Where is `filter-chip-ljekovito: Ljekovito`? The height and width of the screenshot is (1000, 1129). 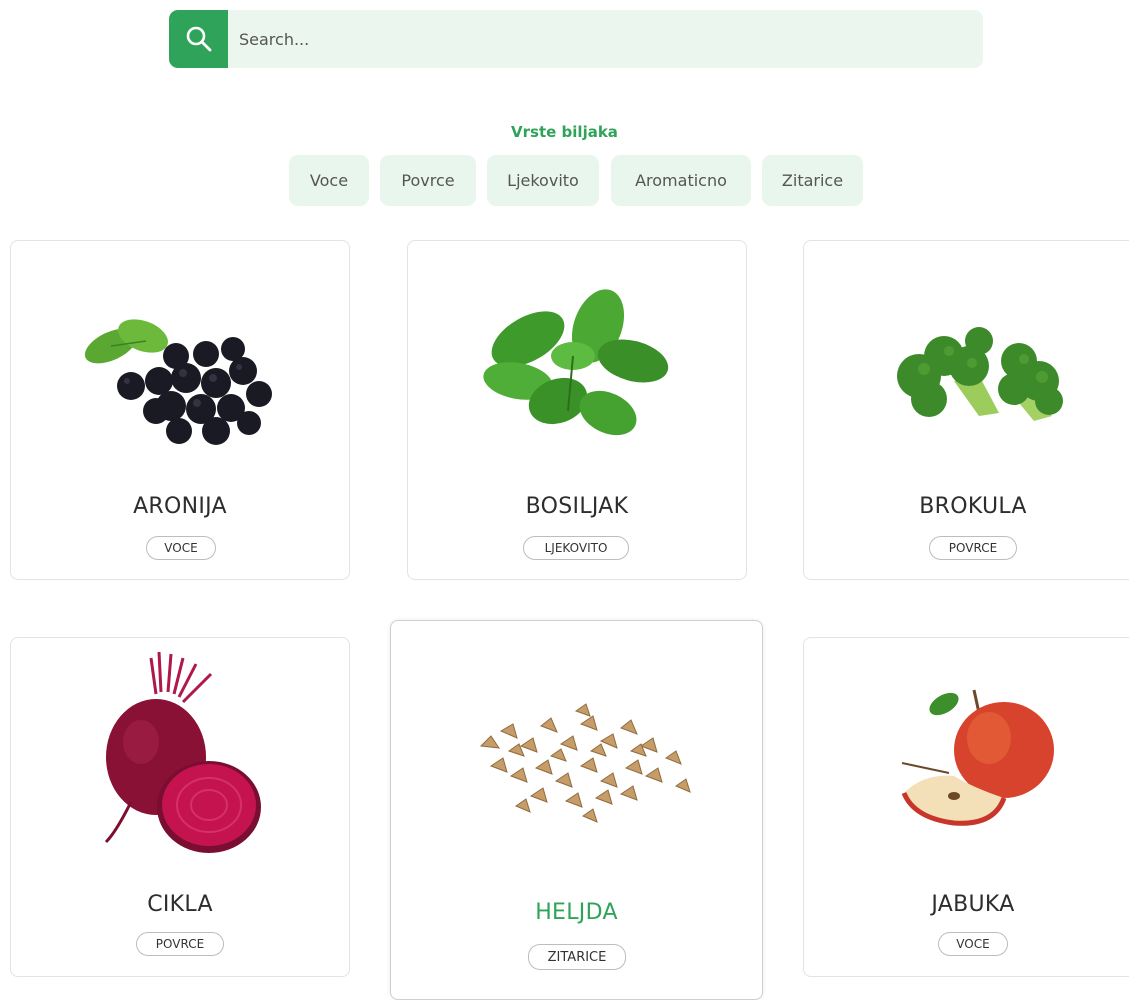 filter-chip-ljekovito: Ljekovito is located at coordinates (543, 180).